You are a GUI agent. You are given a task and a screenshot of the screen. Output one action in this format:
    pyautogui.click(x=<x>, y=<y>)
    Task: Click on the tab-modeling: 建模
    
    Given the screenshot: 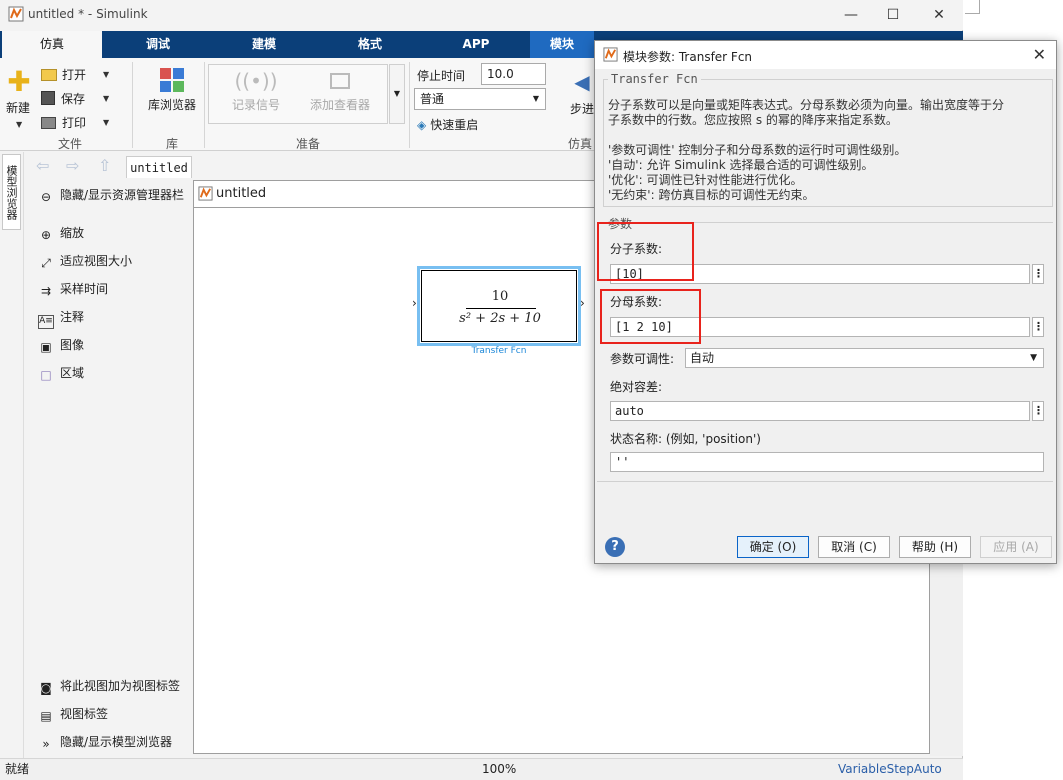 What is the action you would take?
    pyautogui.click(x=264, y=44)
    